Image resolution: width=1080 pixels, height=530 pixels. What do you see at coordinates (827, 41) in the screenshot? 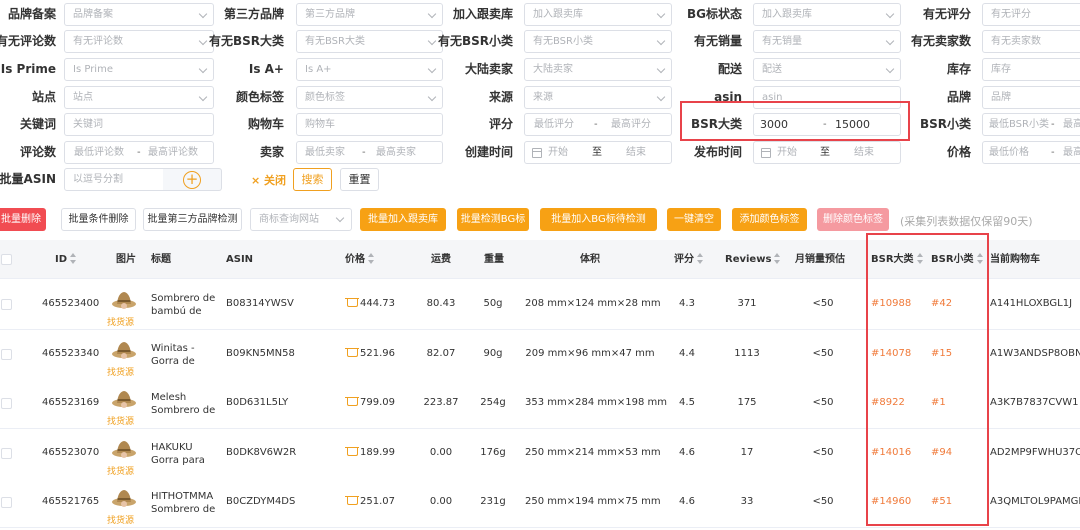
I see `has-sales-select: 有无销量` at bounding box center [827, 41].